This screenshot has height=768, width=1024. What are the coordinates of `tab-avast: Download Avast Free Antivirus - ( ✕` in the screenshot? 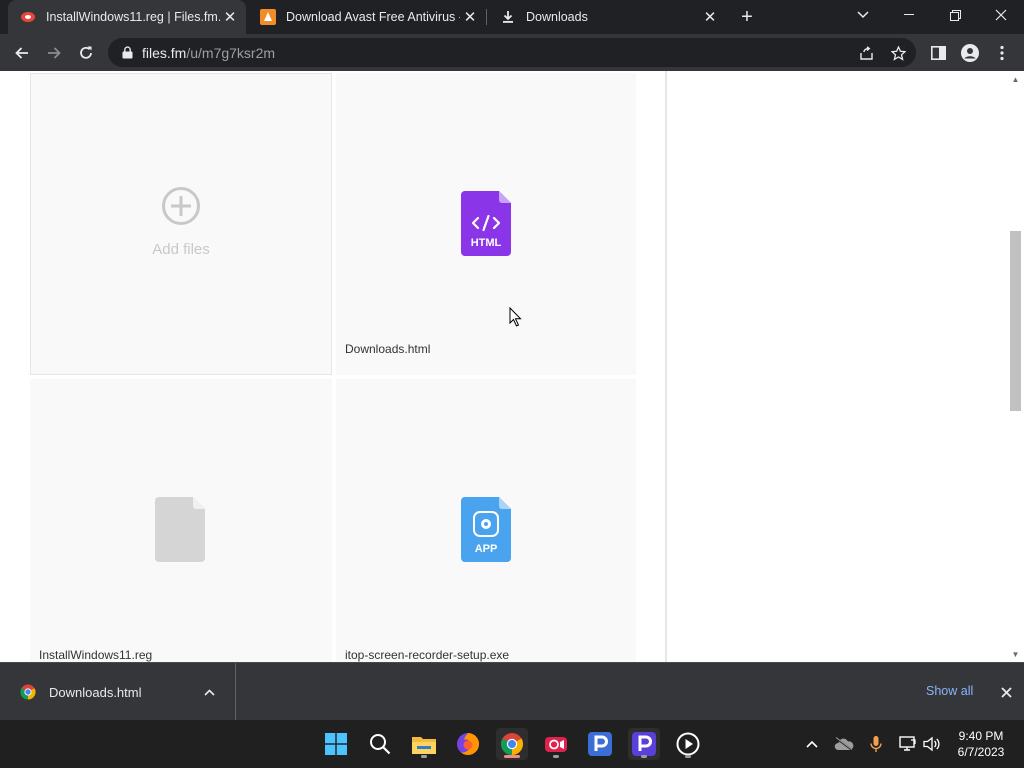 It's located at (367, 17).